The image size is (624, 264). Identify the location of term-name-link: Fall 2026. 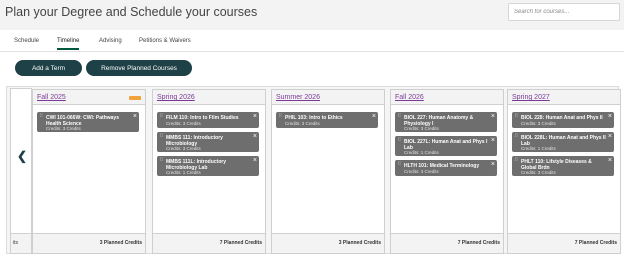
(409, 97).